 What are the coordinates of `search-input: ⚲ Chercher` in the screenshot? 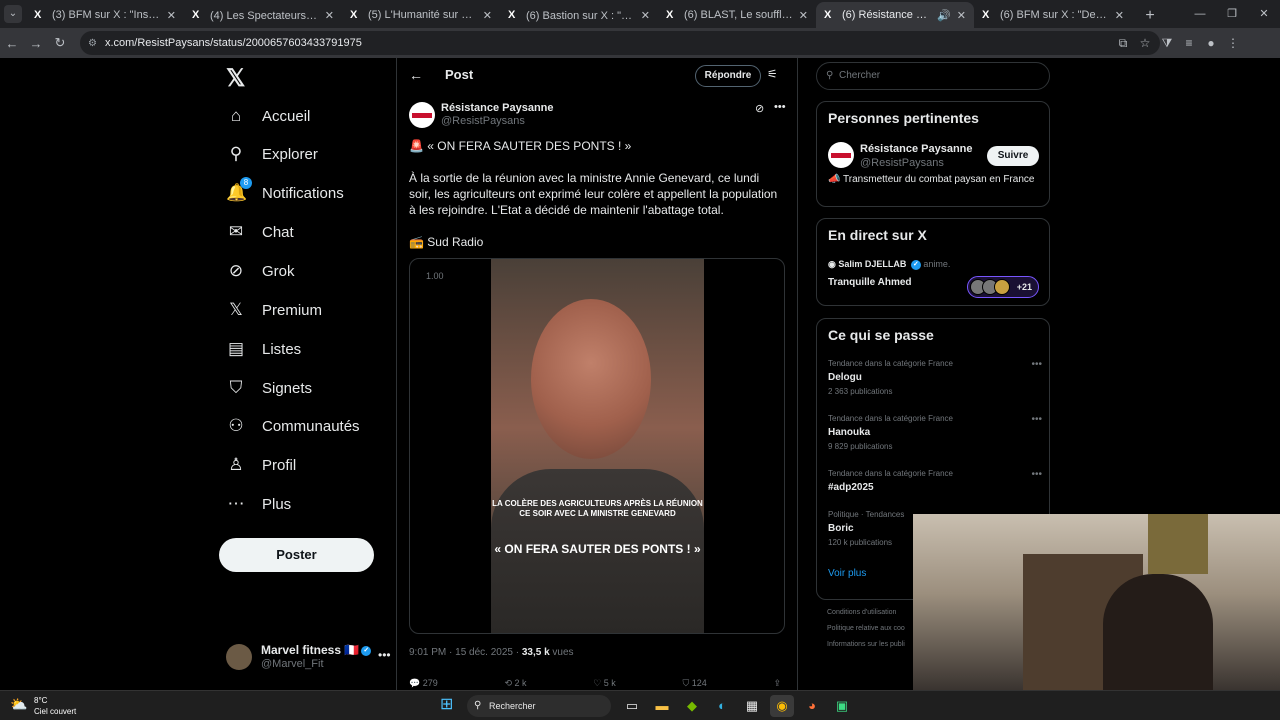 It's located at (933, 76).